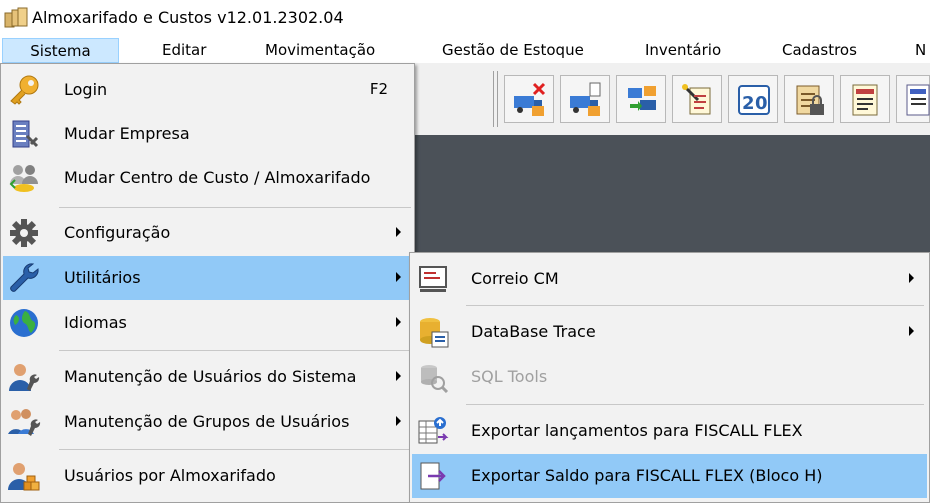 This screenshot has width=930, height=503. Describe the element at coordinates (24, 476) in the screenshot. I see `user-boxes-icon` at that location.